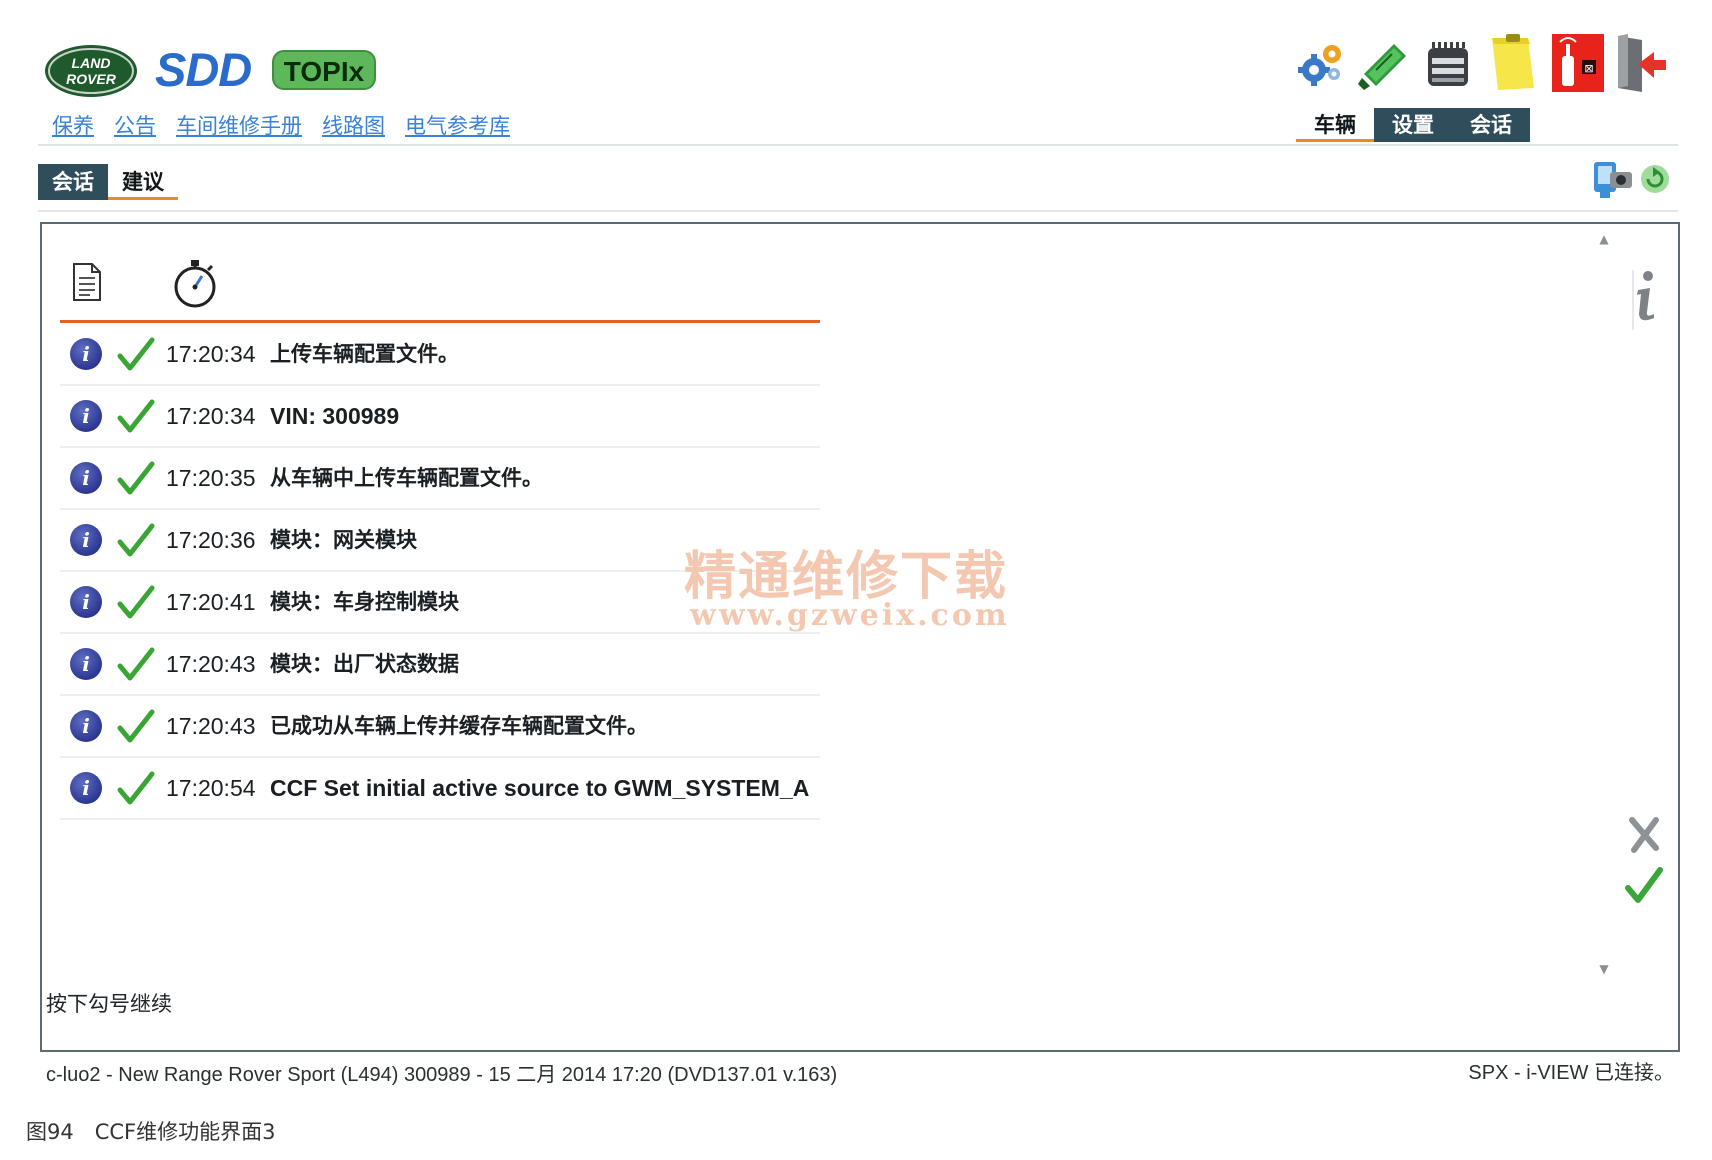 The height and width of the screenshot is (1160, 1712). What do you see at coordinates (1644, 885) in the screenshot?
I see `confirm-check-icon` at bounding box center [1644, 885].